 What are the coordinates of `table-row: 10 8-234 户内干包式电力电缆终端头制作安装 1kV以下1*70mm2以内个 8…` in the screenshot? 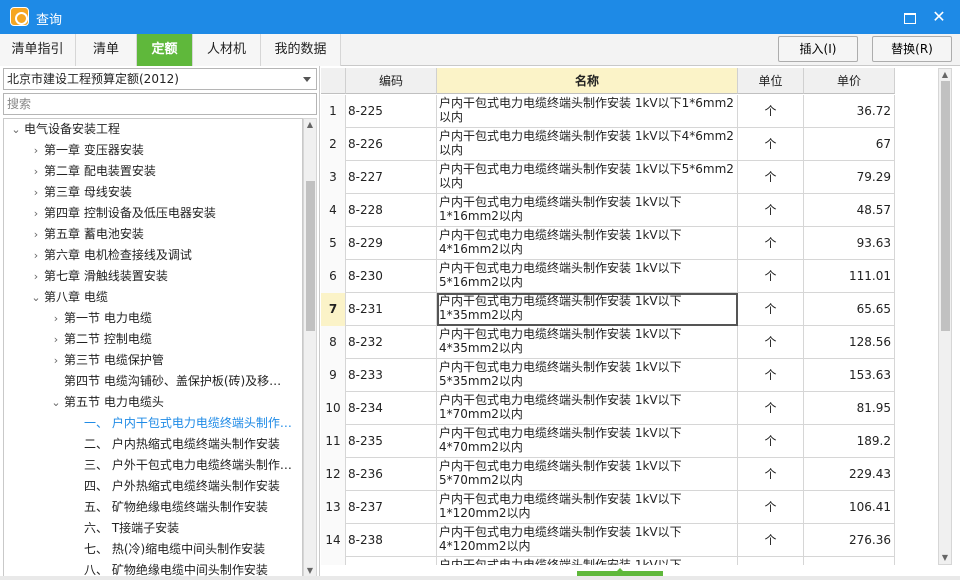 It's located at (608, 408).